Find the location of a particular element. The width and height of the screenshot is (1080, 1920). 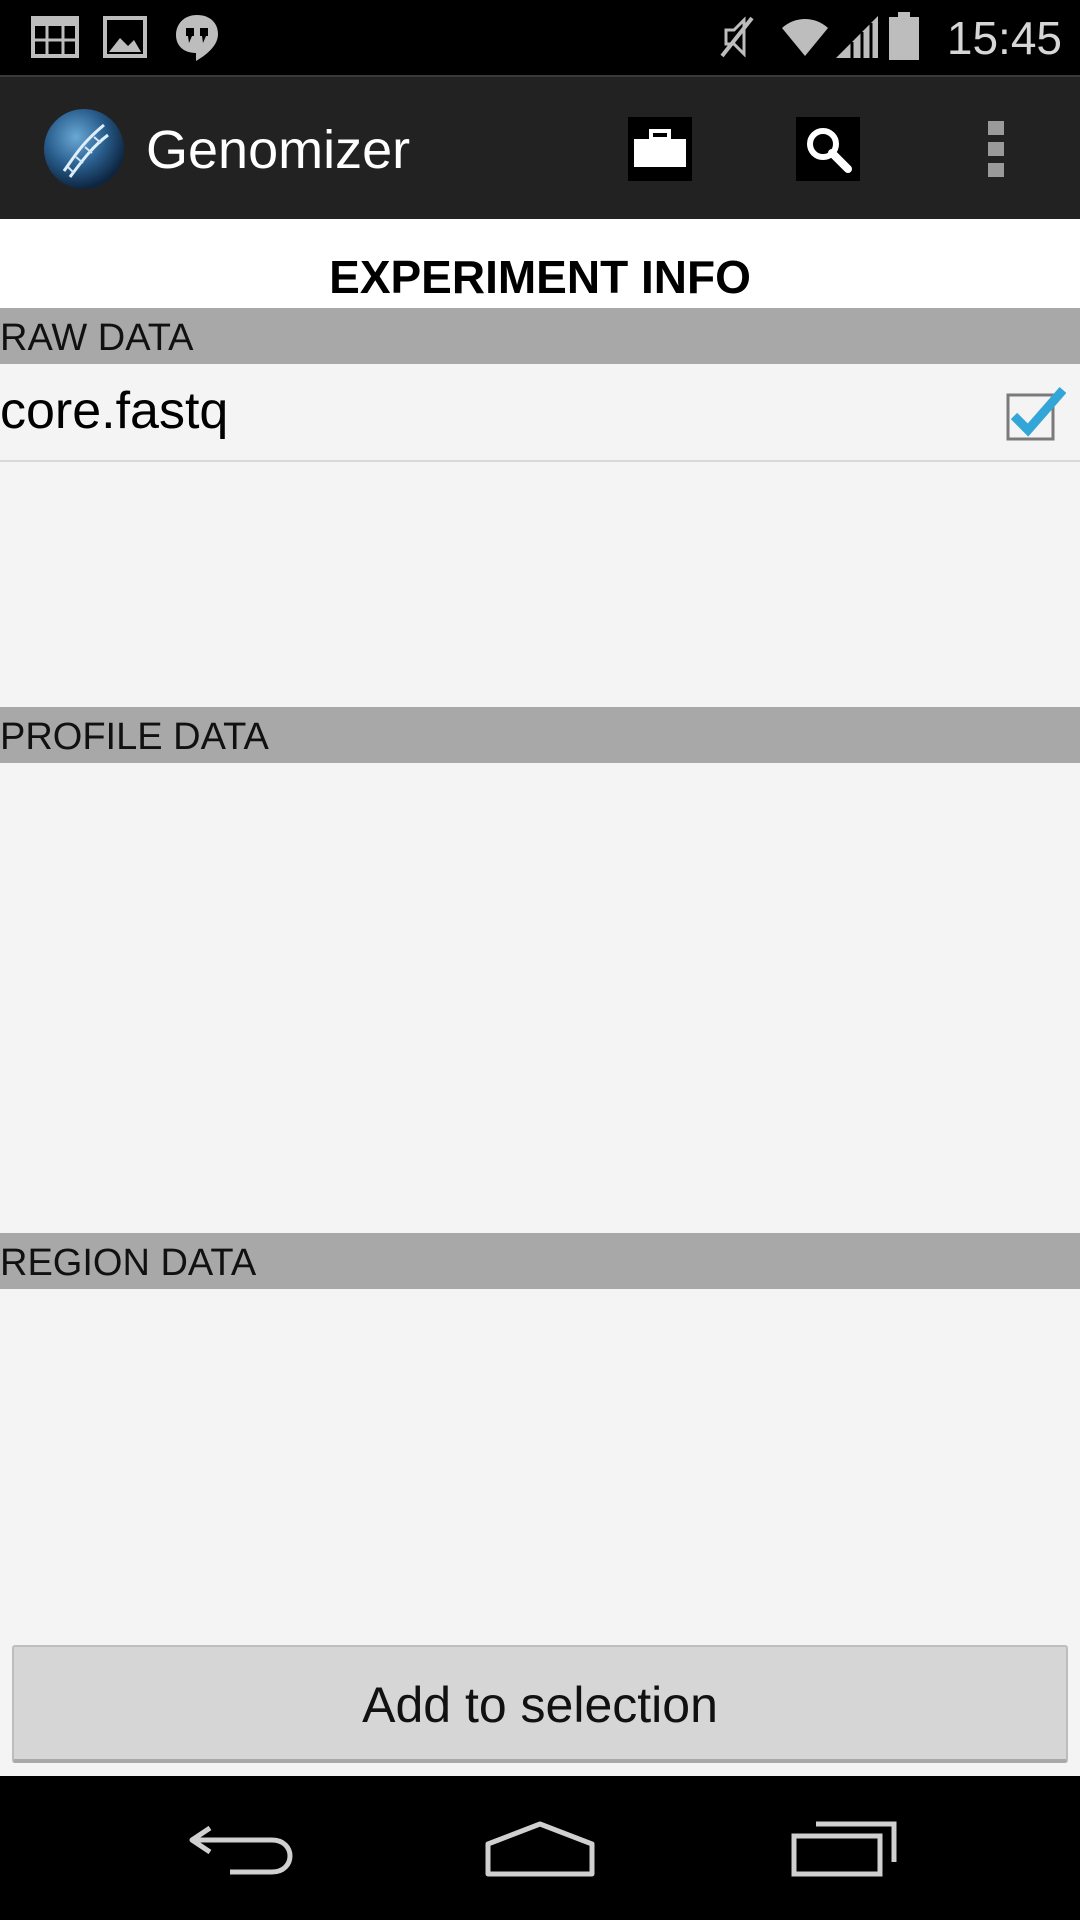

file-checkbox is located at coordinates (1036, 414).